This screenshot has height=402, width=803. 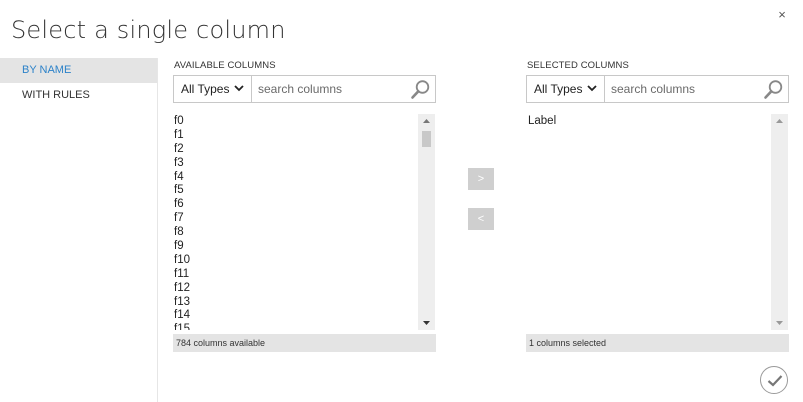 I want to click on available-search-box, so click(x=343, y=89).